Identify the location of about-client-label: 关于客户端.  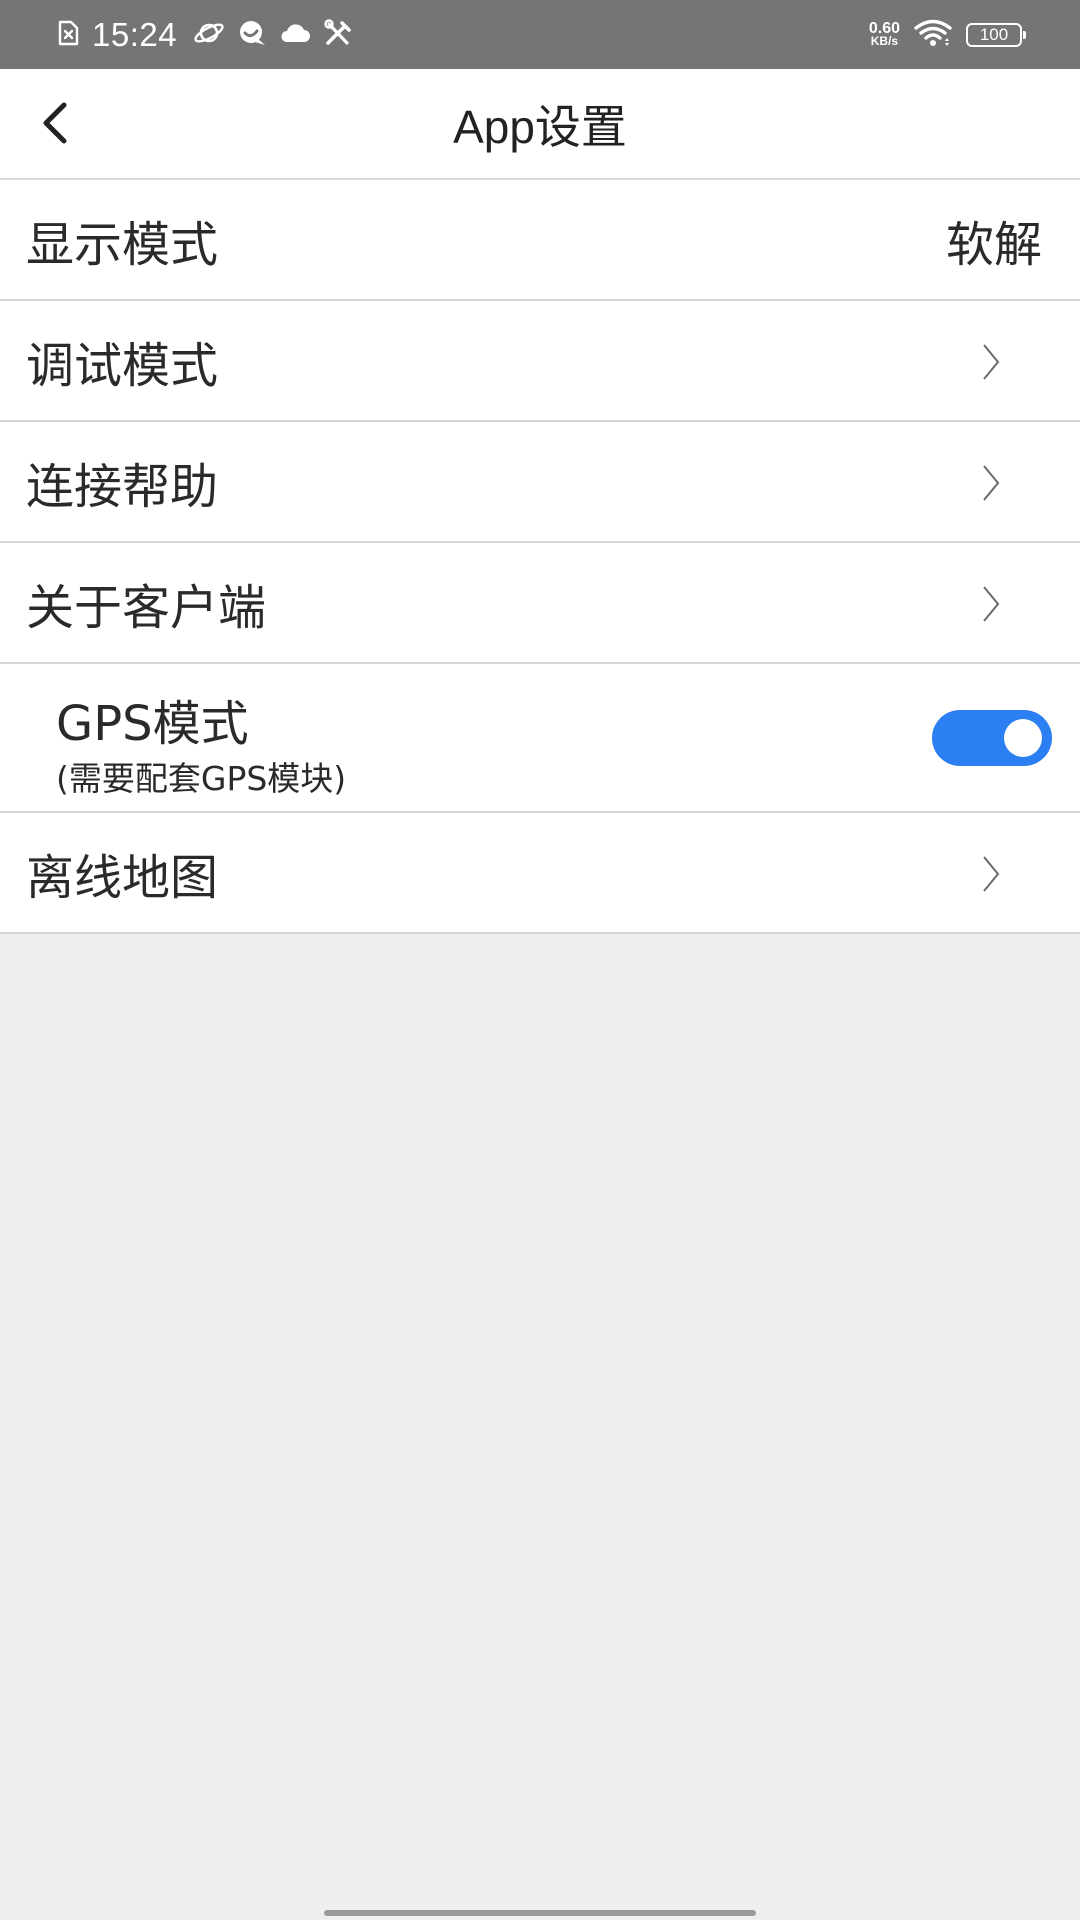
(146, 607).